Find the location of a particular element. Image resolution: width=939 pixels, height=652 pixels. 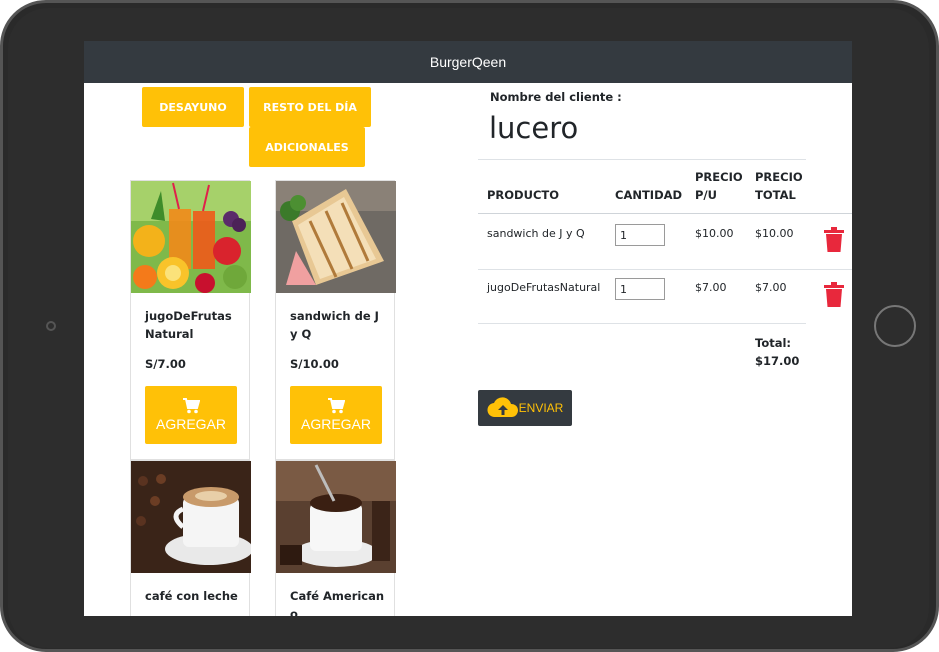

product-price: S/7.00 is located at coordinates (165, 364).